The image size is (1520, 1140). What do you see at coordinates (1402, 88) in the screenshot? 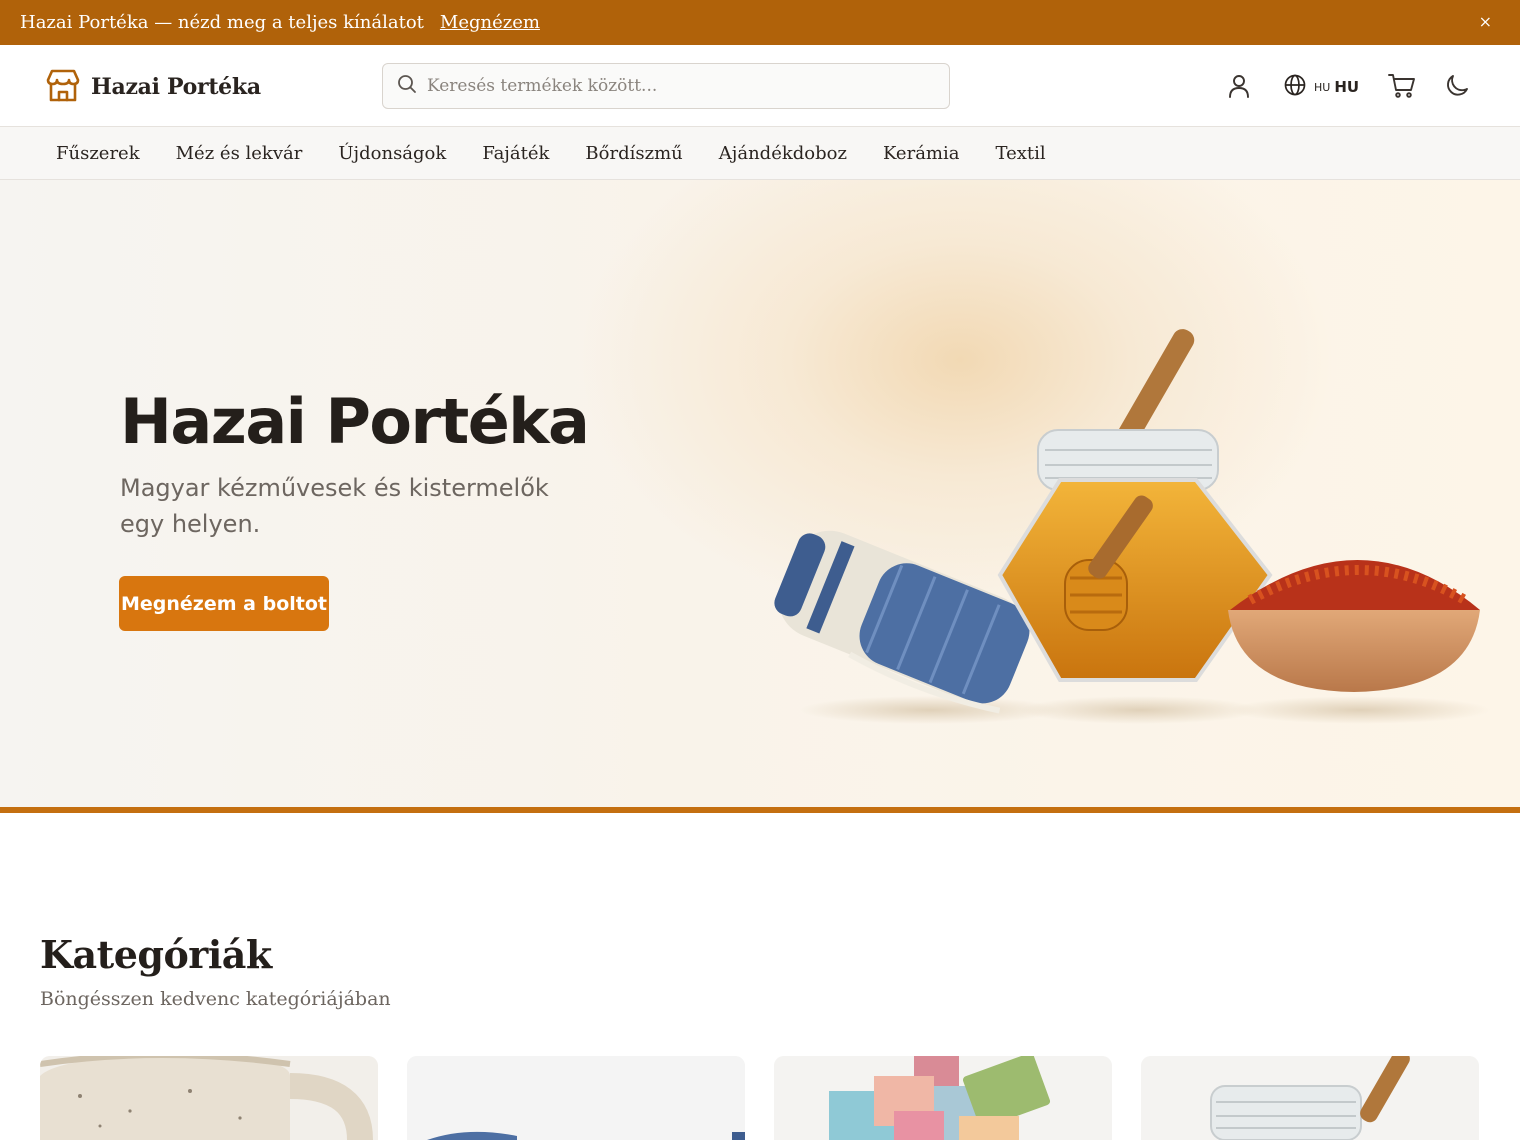
I see `cart-icon` at bounding box center [1402, 88].